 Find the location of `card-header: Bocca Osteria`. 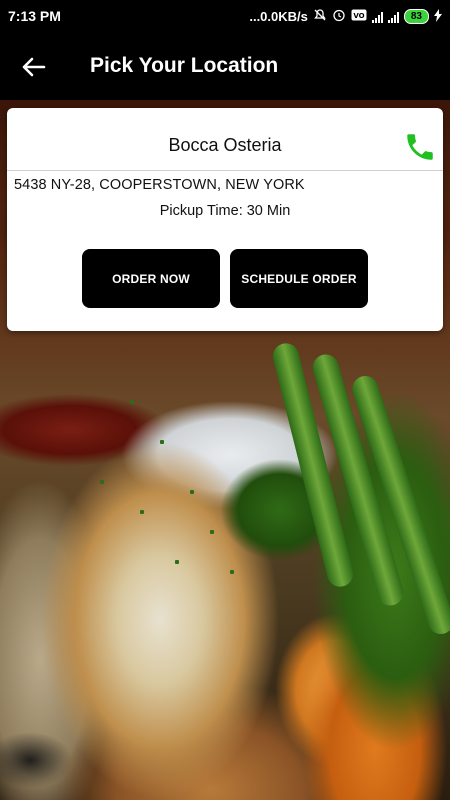

card-header: Bocca Osteria is located at coordinates (225, 139).